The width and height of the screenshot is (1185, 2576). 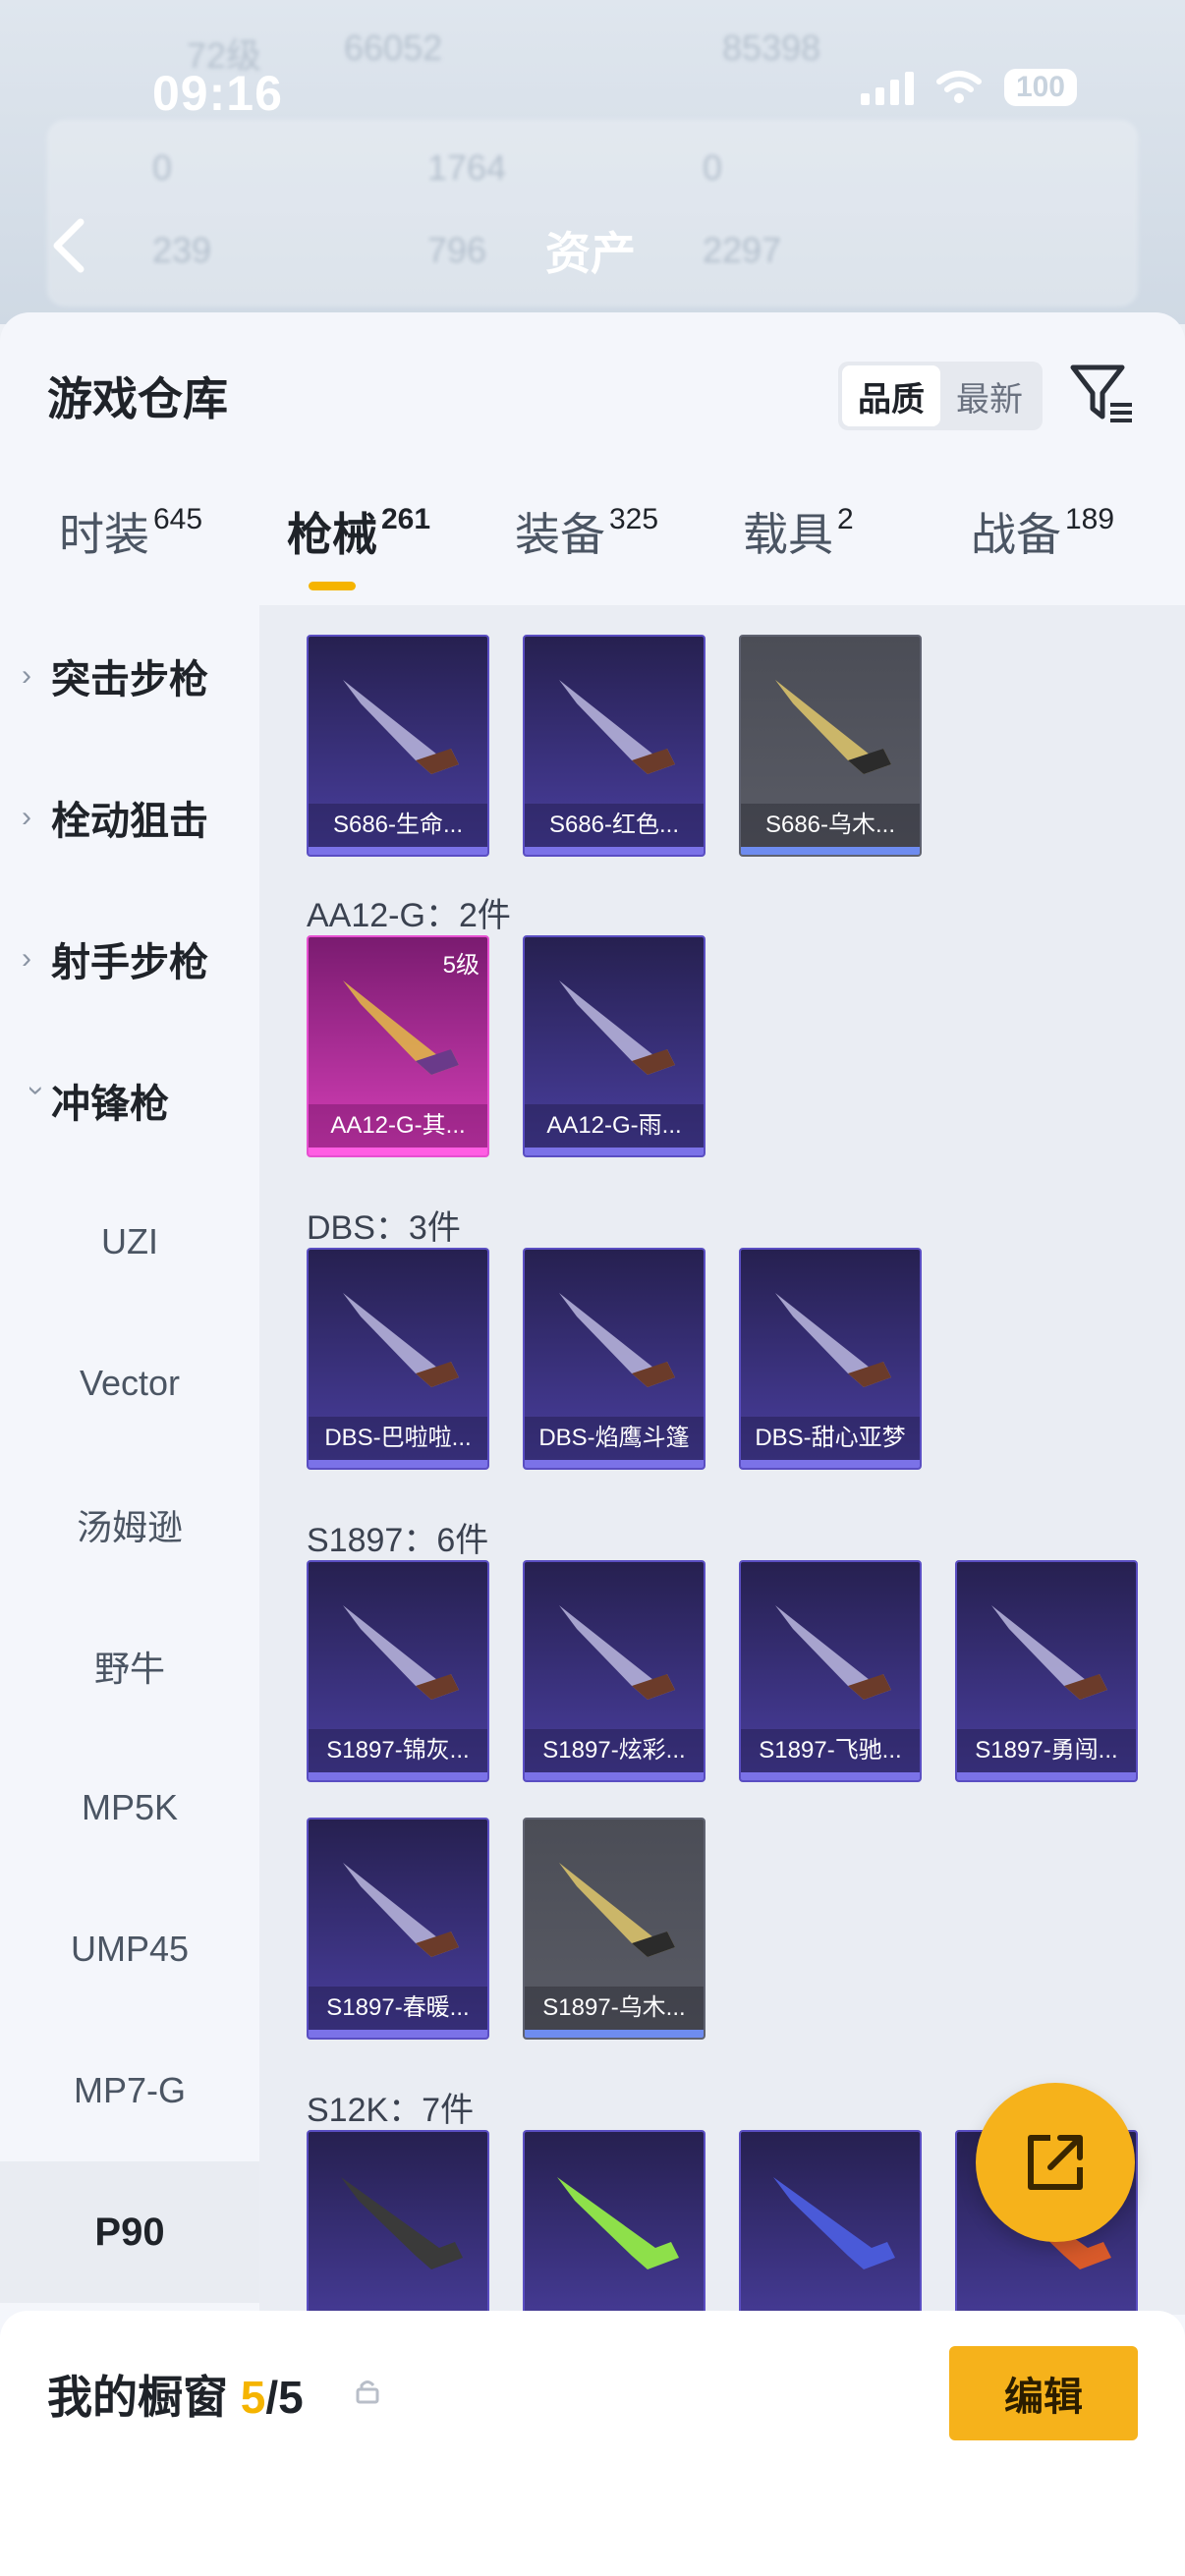 What do you see at coordinates (560, 534) in the screenshot?
I see `tab-label: 装备` at bounding box center [560, 534].